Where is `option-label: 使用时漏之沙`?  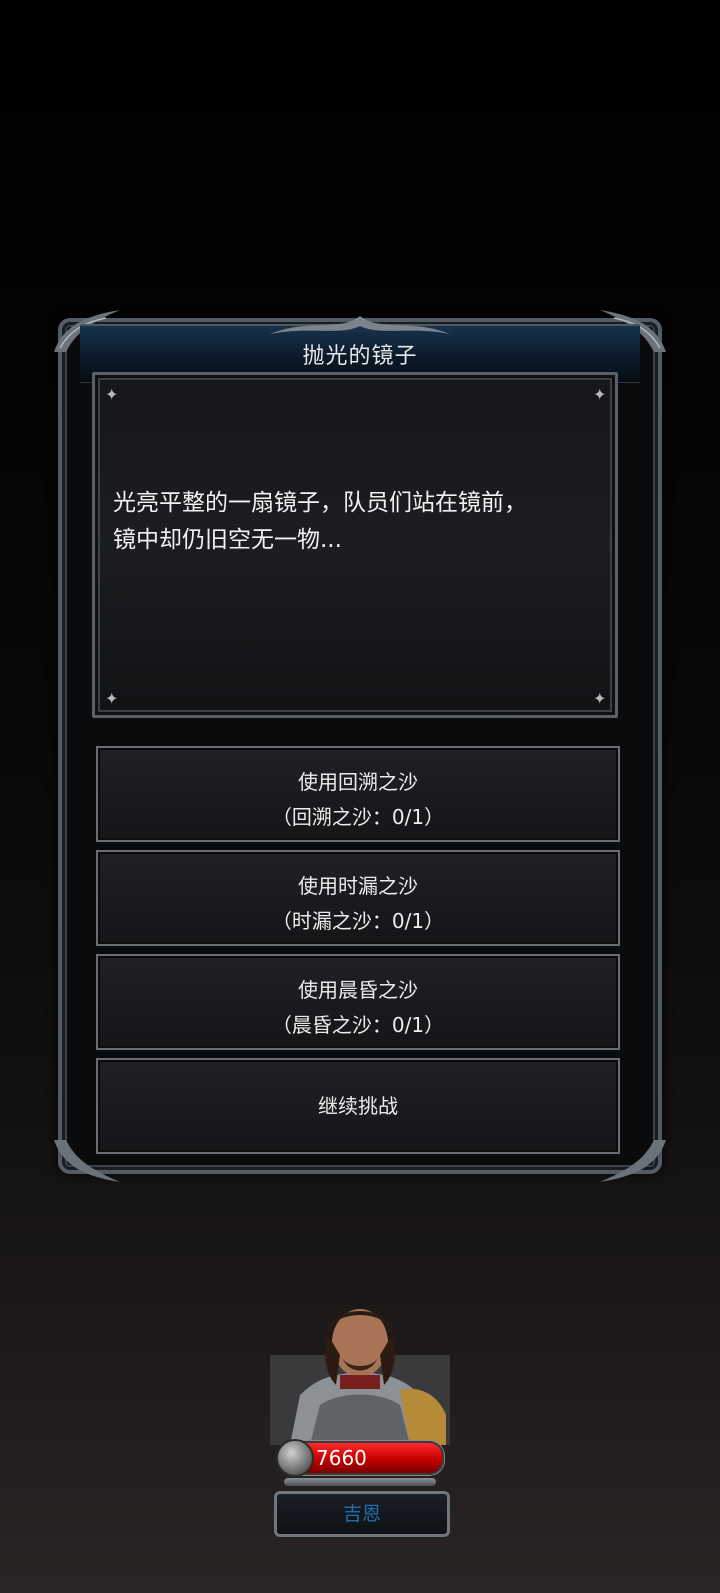
option-label: 使用时漏之沙 is located at coordinates (358, 886).